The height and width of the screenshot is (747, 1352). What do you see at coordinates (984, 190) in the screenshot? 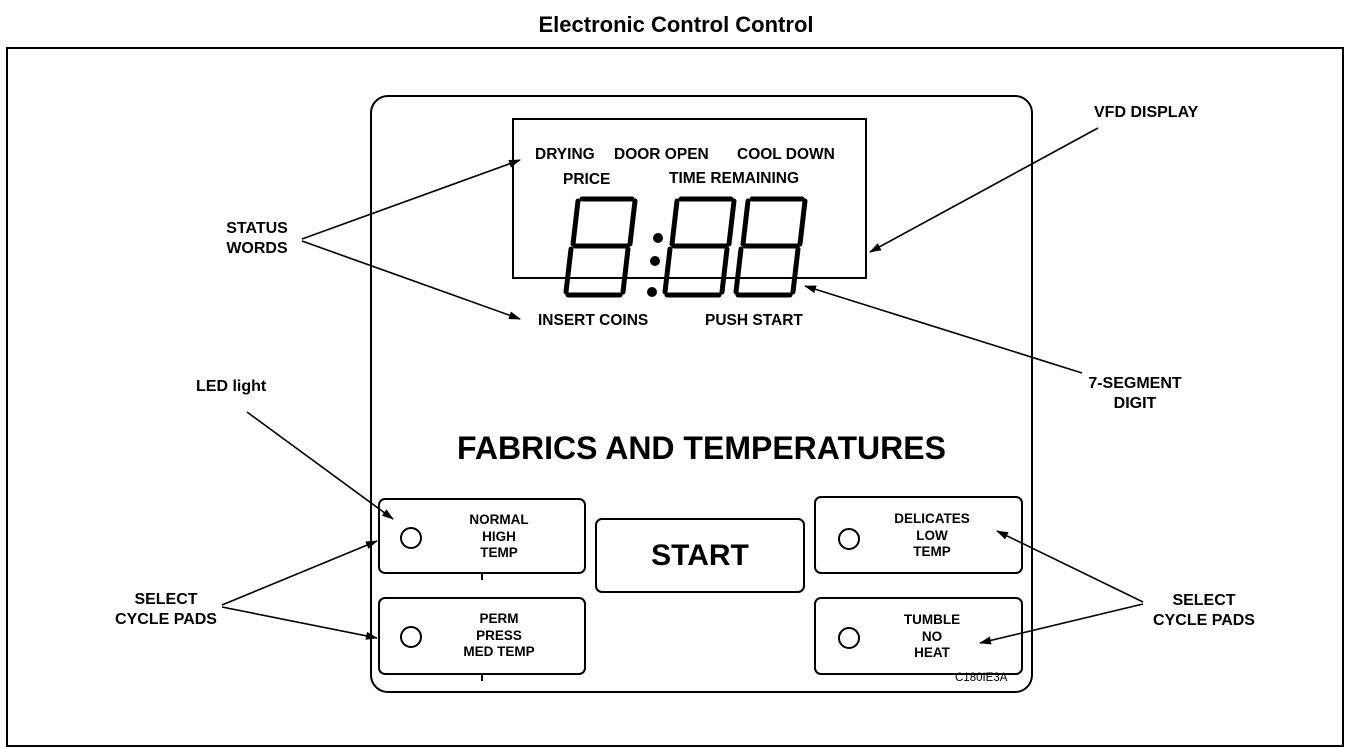
I see `arrow-vfd-display` at bounding box center [984, 190].